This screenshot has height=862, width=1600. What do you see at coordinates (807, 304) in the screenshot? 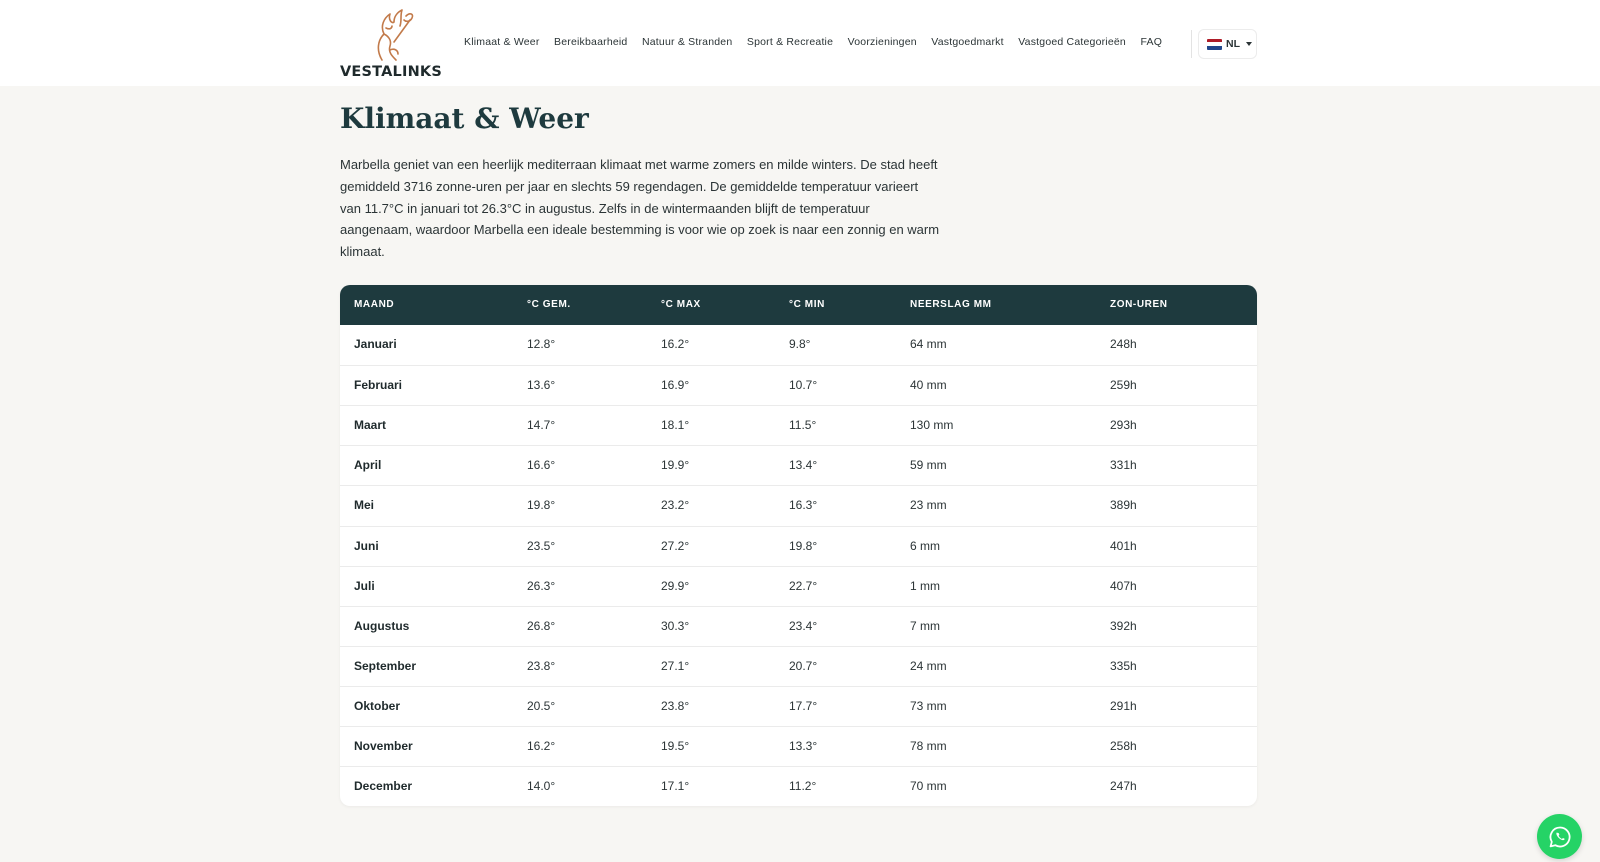
I see `column-header-min: °C MIN` at bounding box center [807, 304].